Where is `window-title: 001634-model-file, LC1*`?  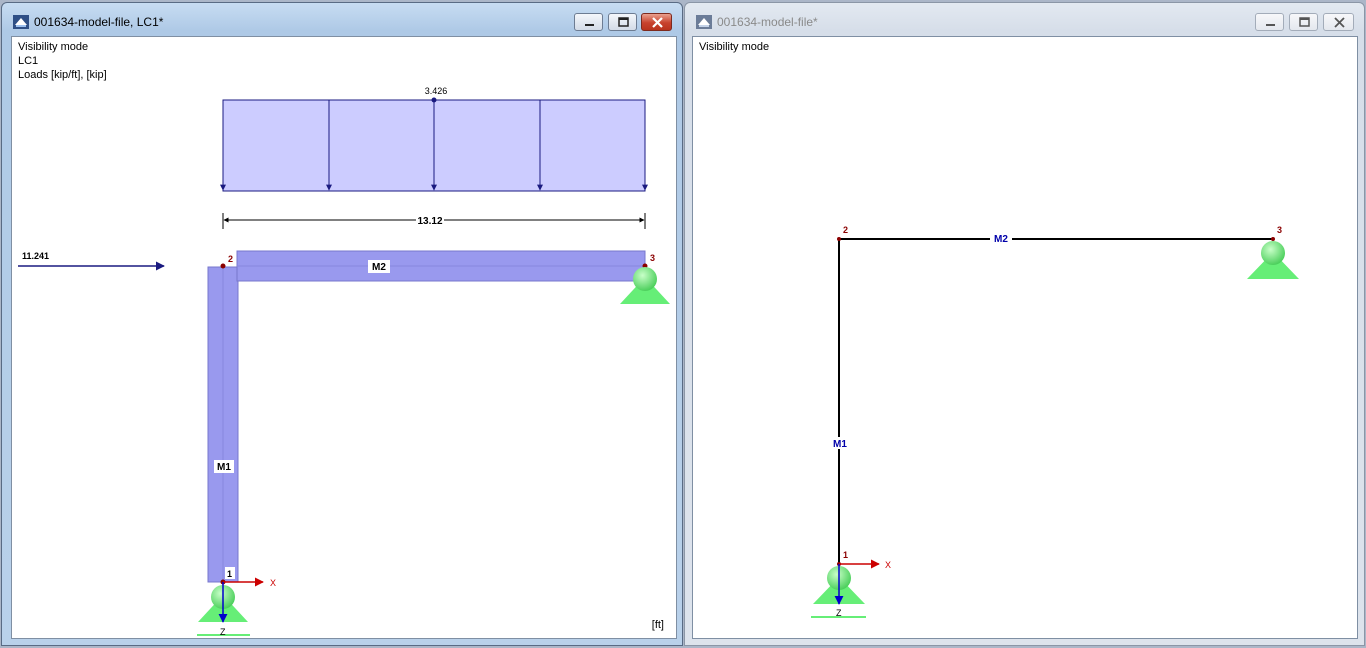 window-title: 001634-model-file, LC1* is located at coordinates (99, 22).